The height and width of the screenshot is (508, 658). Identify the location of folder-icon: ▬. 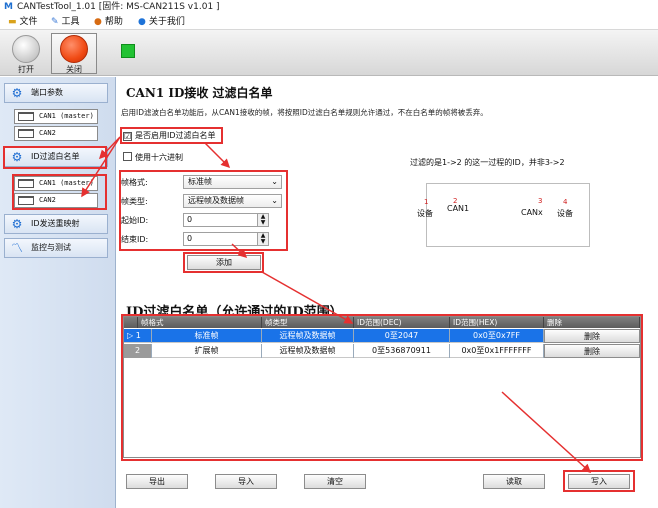
(12, 22).